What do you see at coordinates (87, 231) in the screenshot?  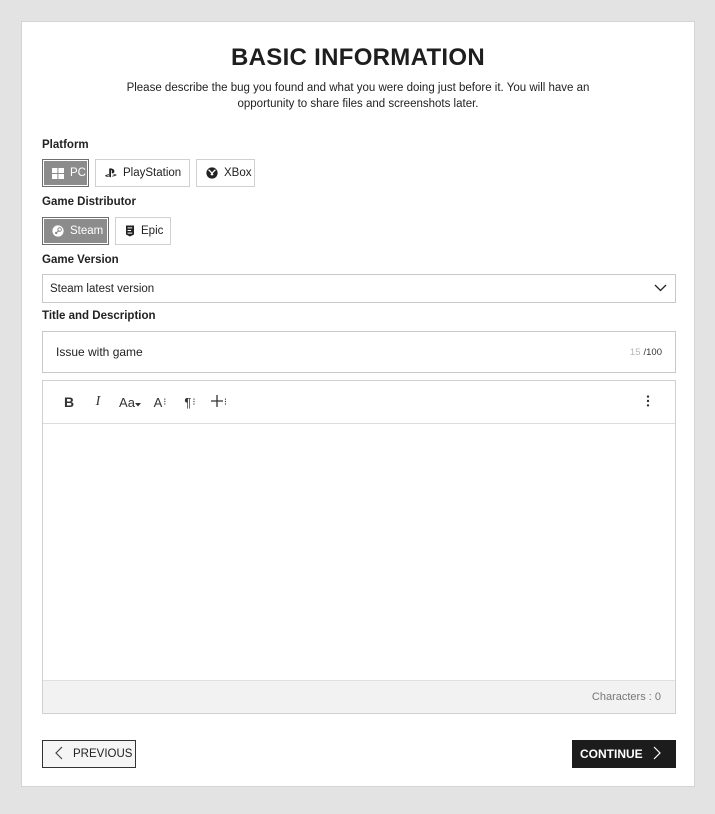 I see `distributor-steam-label: Steam` at bounding box center [87, 231].